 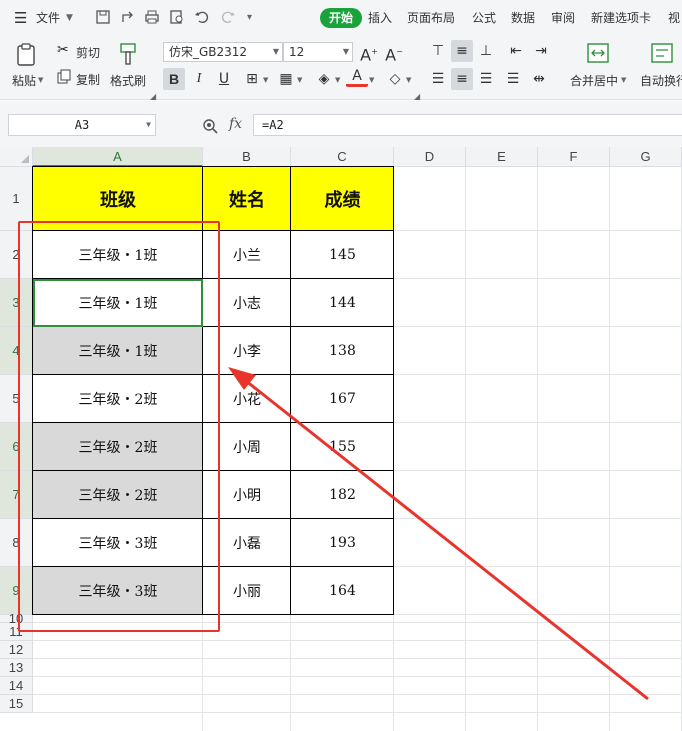 I want to click on clear-dropdown-icon: ▼, so click(x=408, y=80).